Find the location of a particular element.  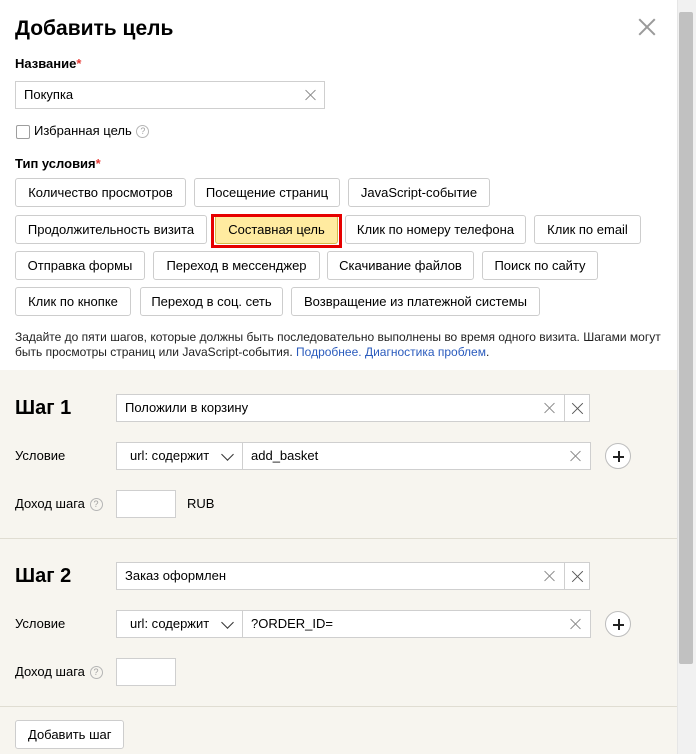

step-1-title: Шаг 1 is located at coordinates (43, 408).